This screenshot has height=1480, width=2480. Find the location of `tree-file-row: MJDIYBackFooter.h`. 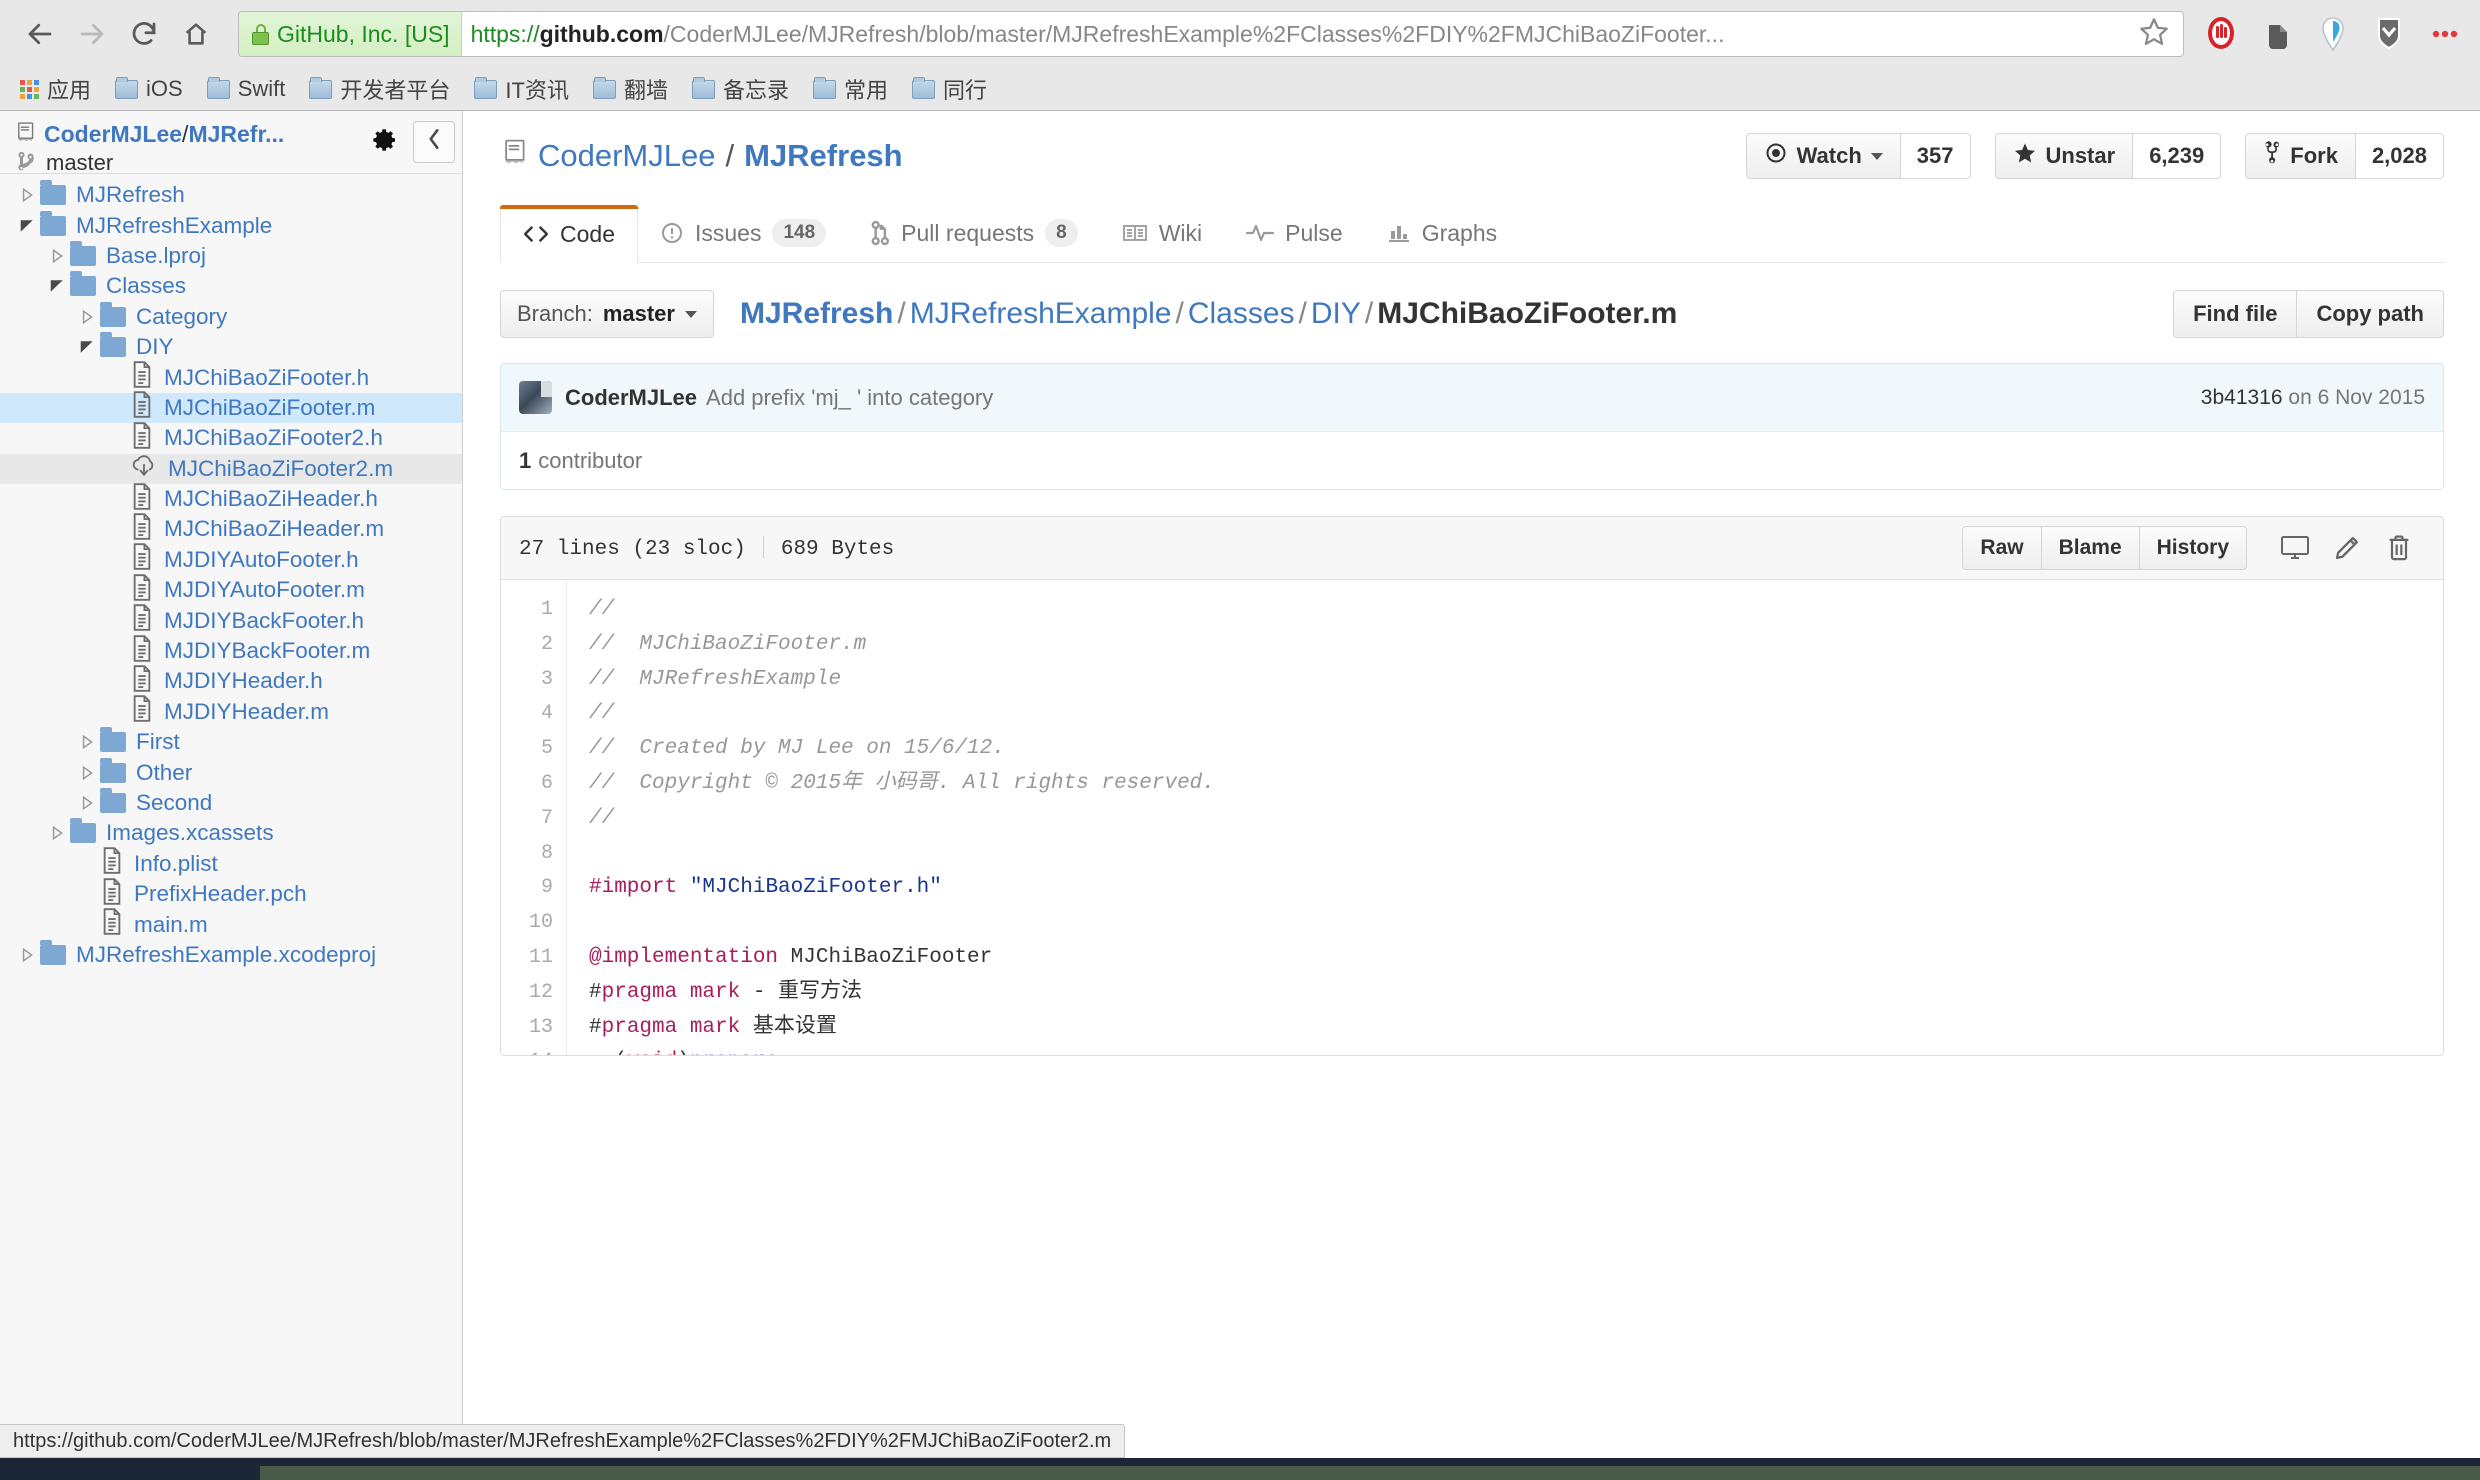

tree-file-row: MJDIYBackFooter.h is located at coordinates (231, 619).